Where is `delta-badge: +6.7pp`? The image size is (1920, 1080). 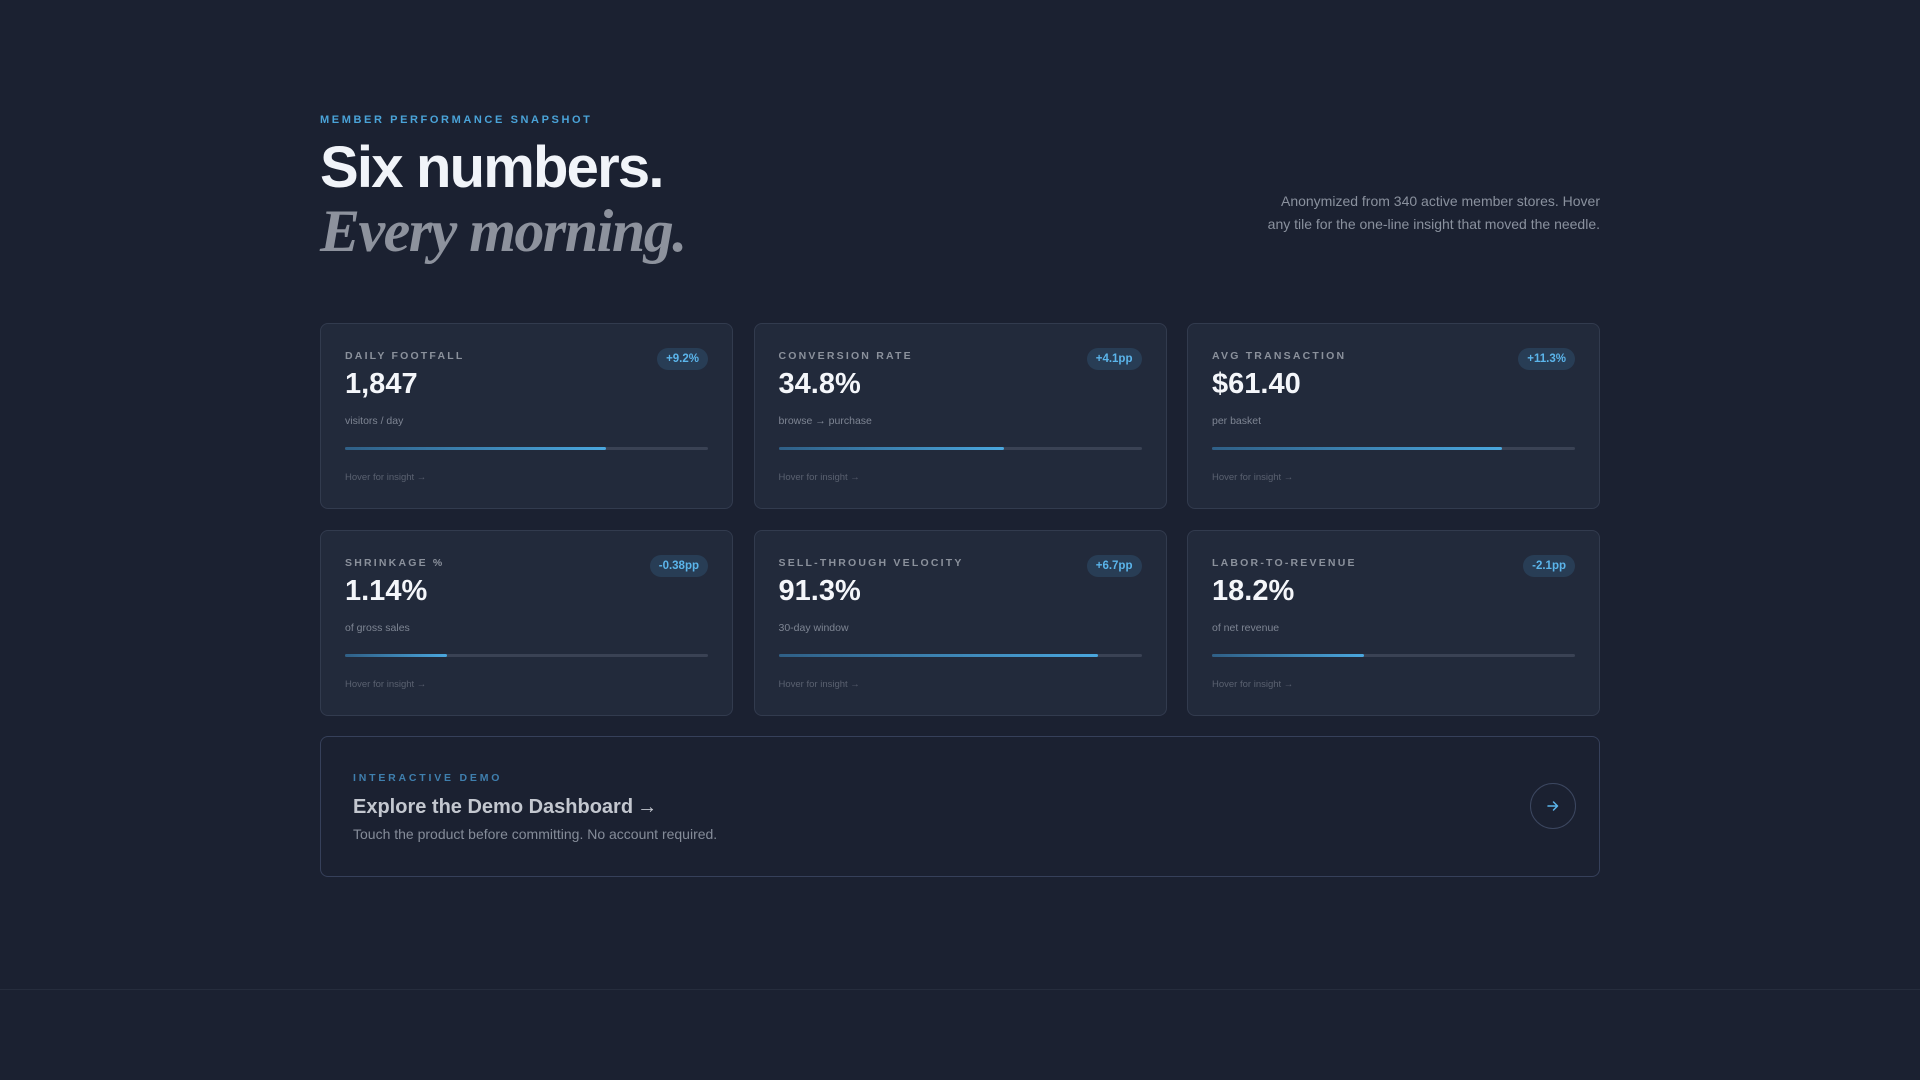
delta-badge: +6.7pp is located at coordinates (1114, 566).